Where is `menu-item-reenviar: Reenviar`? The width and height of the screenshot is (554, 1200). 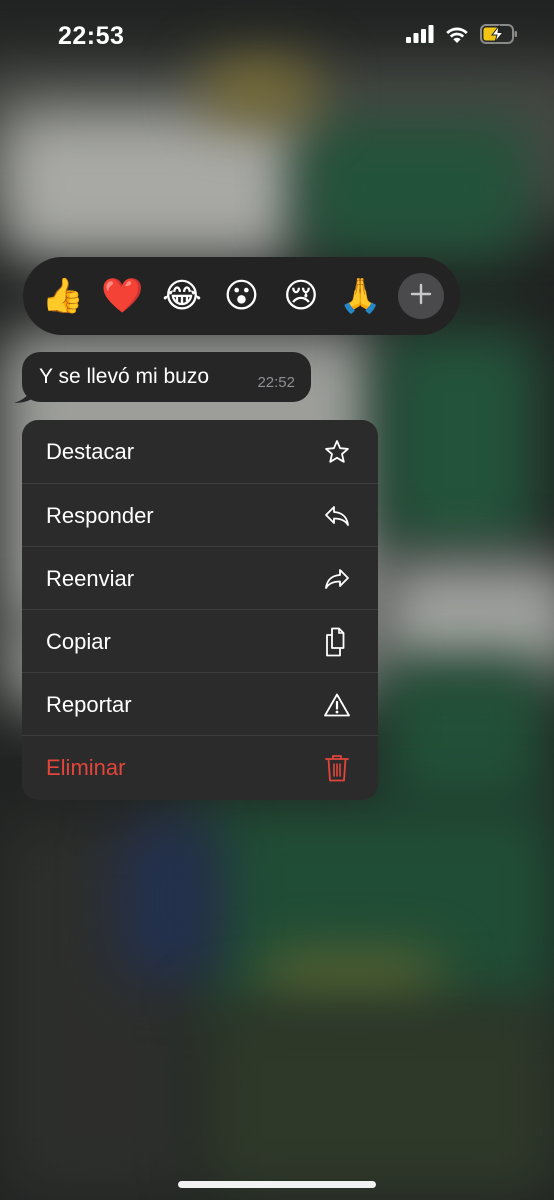 menu-item-reenviar: Reenviar is located at coordinates (200, 578).